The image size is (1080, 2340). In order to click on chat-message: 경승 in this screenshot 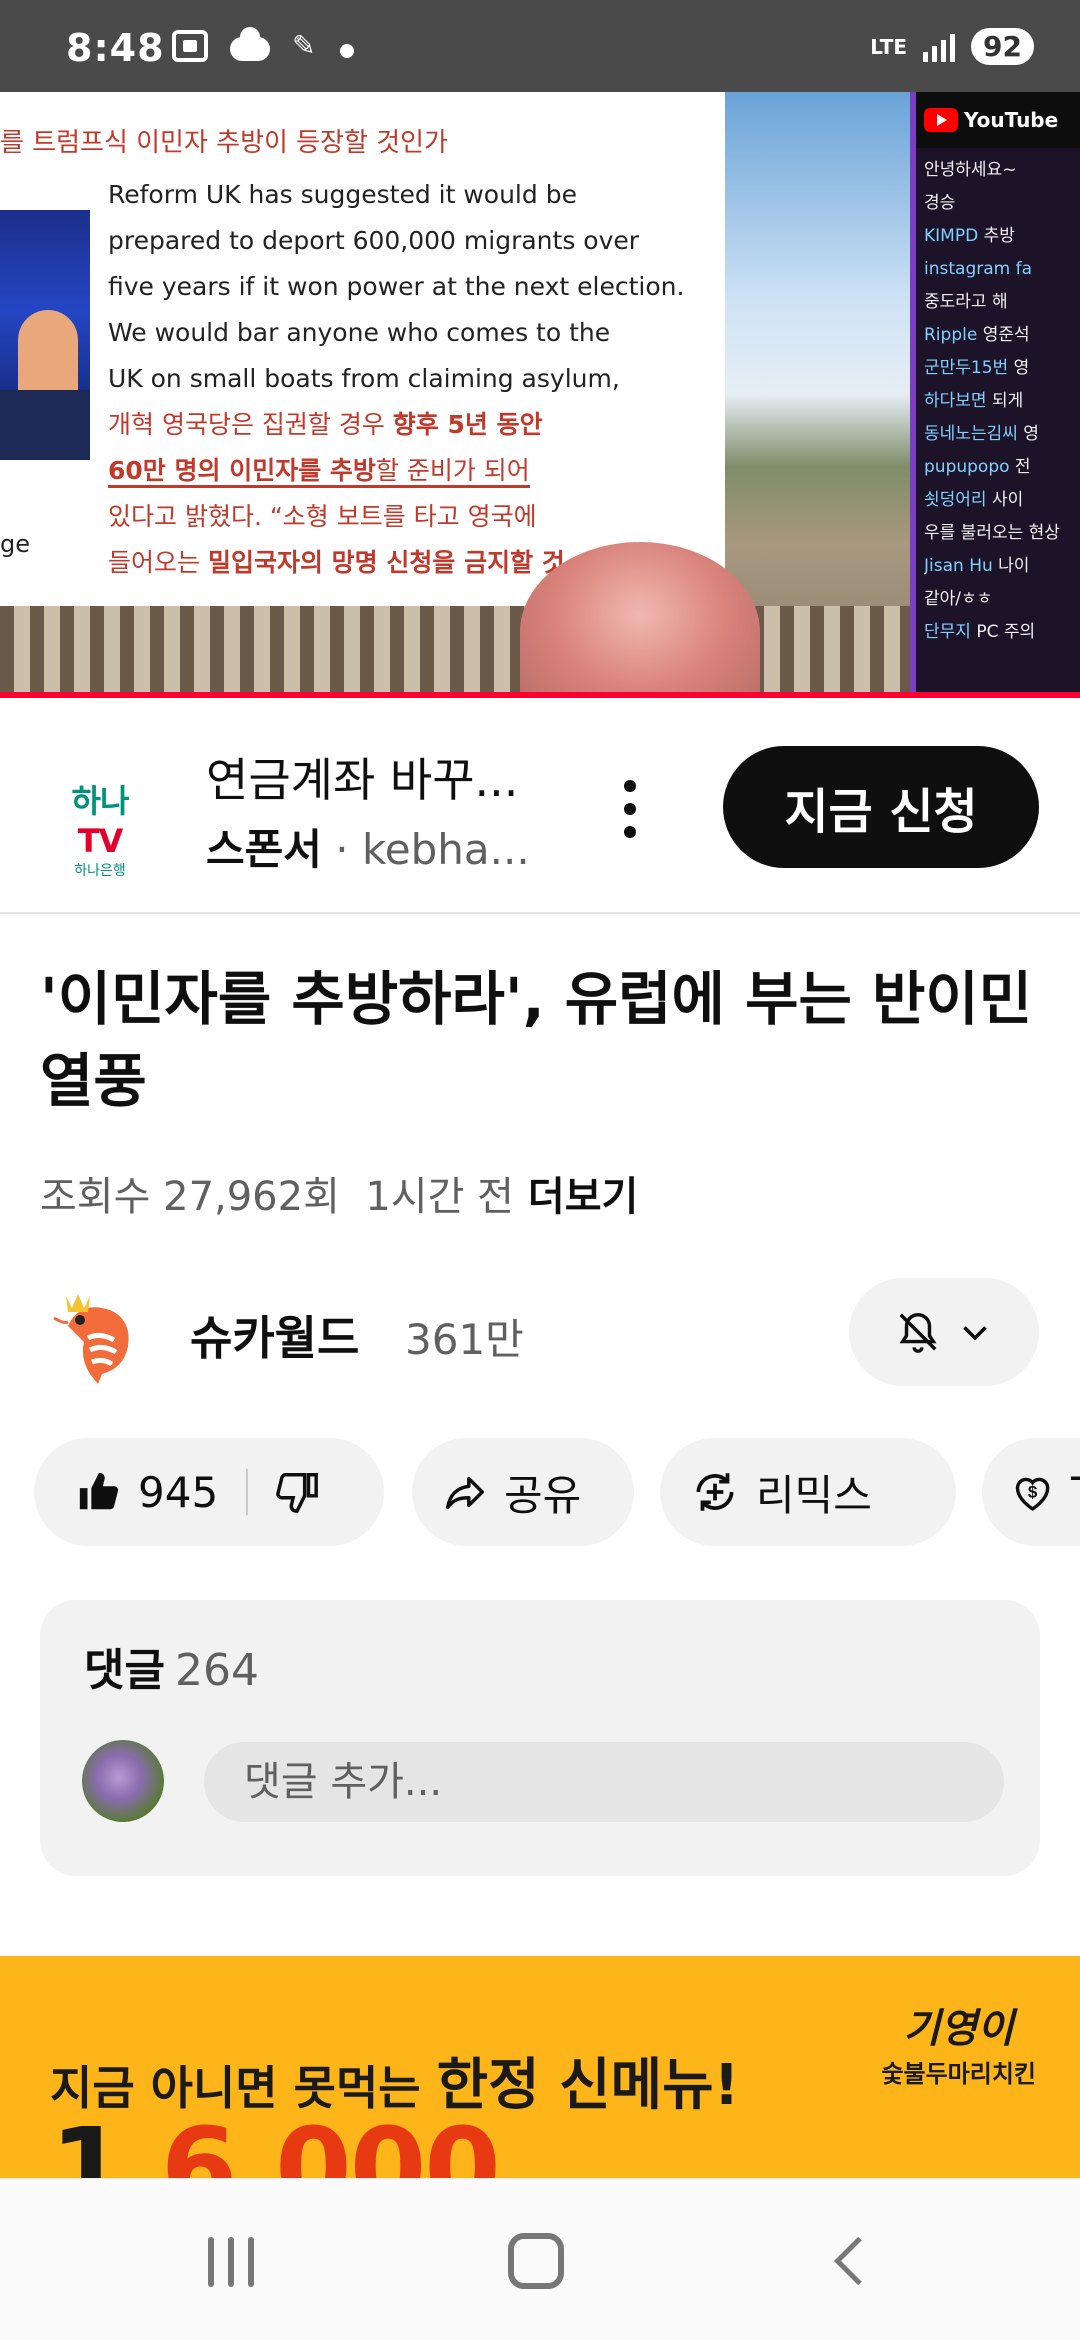, I will do `click(940, 203)`.